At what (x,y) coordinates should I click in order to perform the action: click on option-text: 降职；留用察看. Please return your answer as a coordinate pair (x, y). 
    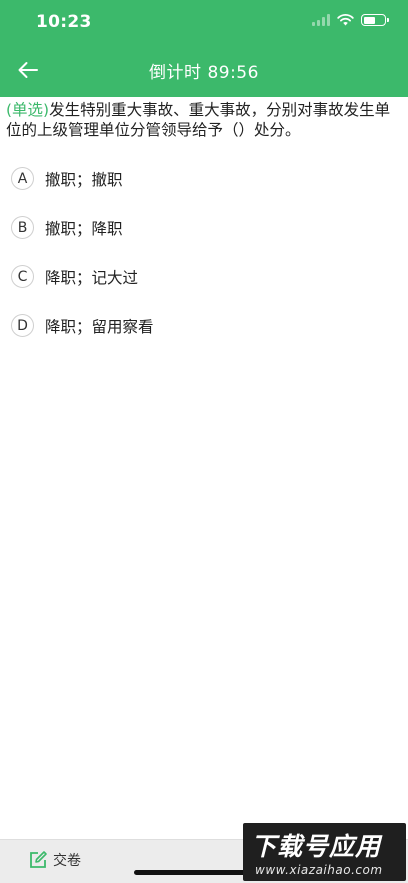
    Looking at the image, I should click on (99, 326).